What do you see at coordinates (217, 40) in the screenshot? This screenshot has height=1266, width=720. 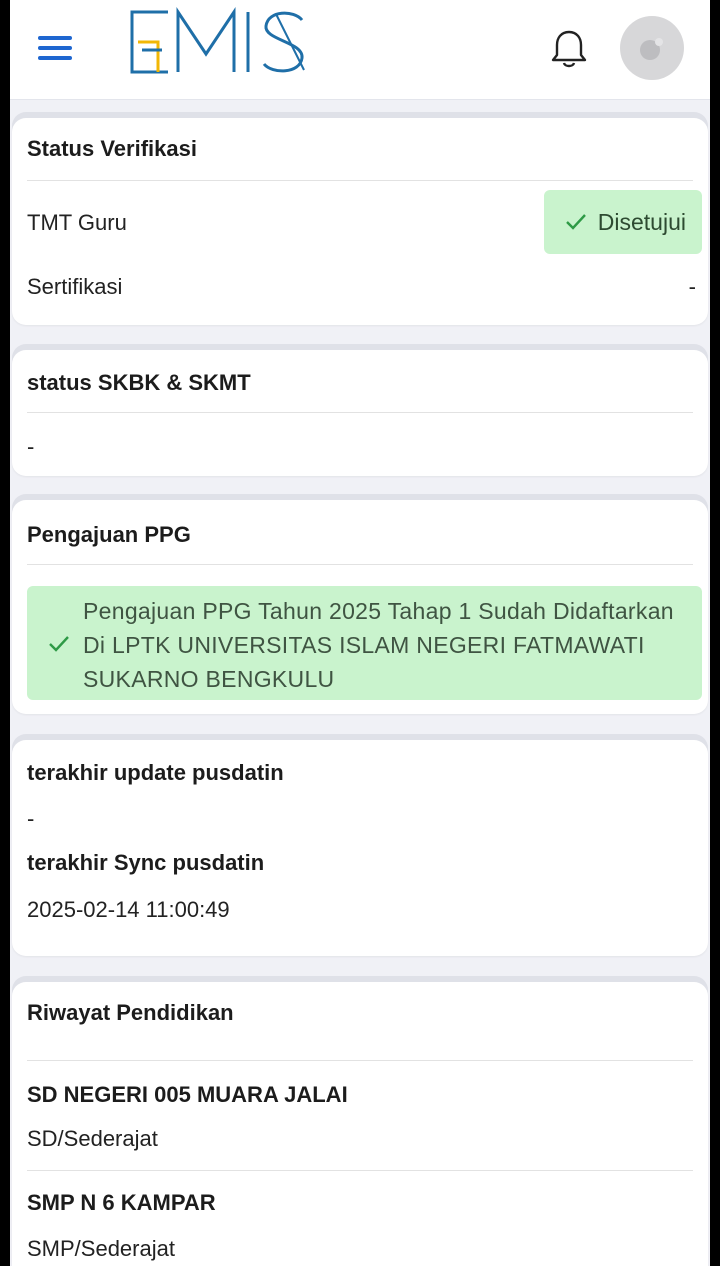 I see `emis-logo` at bounding box center [217, 40].